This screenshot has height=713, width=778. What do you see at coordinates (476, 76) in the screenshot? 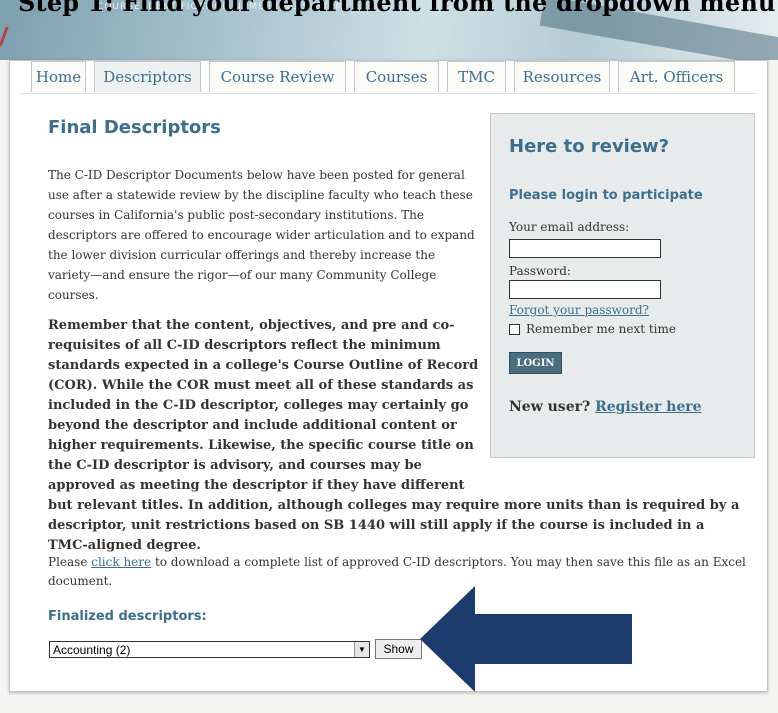
I see `tab-tmc: TMC` at bounding box center [476, 76].